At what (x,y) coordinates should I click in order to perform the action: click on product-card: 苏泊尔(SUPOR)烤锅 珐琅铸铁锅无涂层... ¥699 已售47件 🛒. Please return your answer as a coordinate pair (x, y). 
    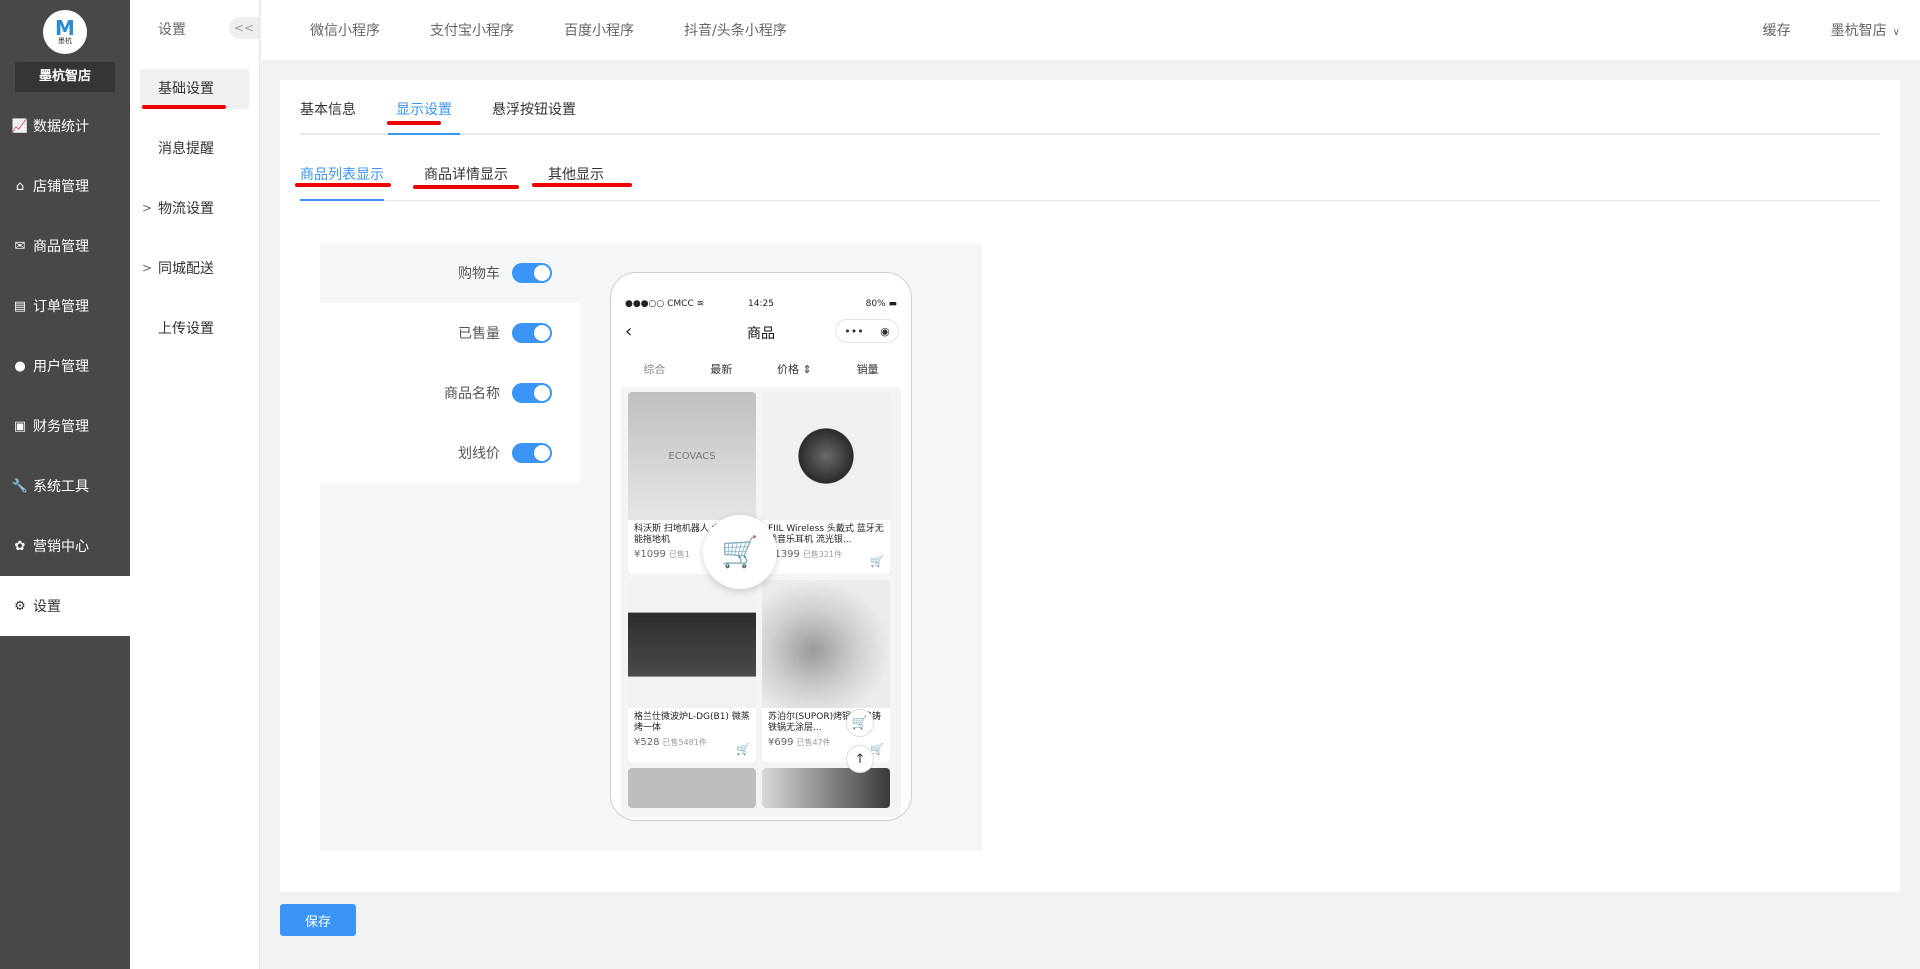
    Looking at the image, I should click on (826, 671).